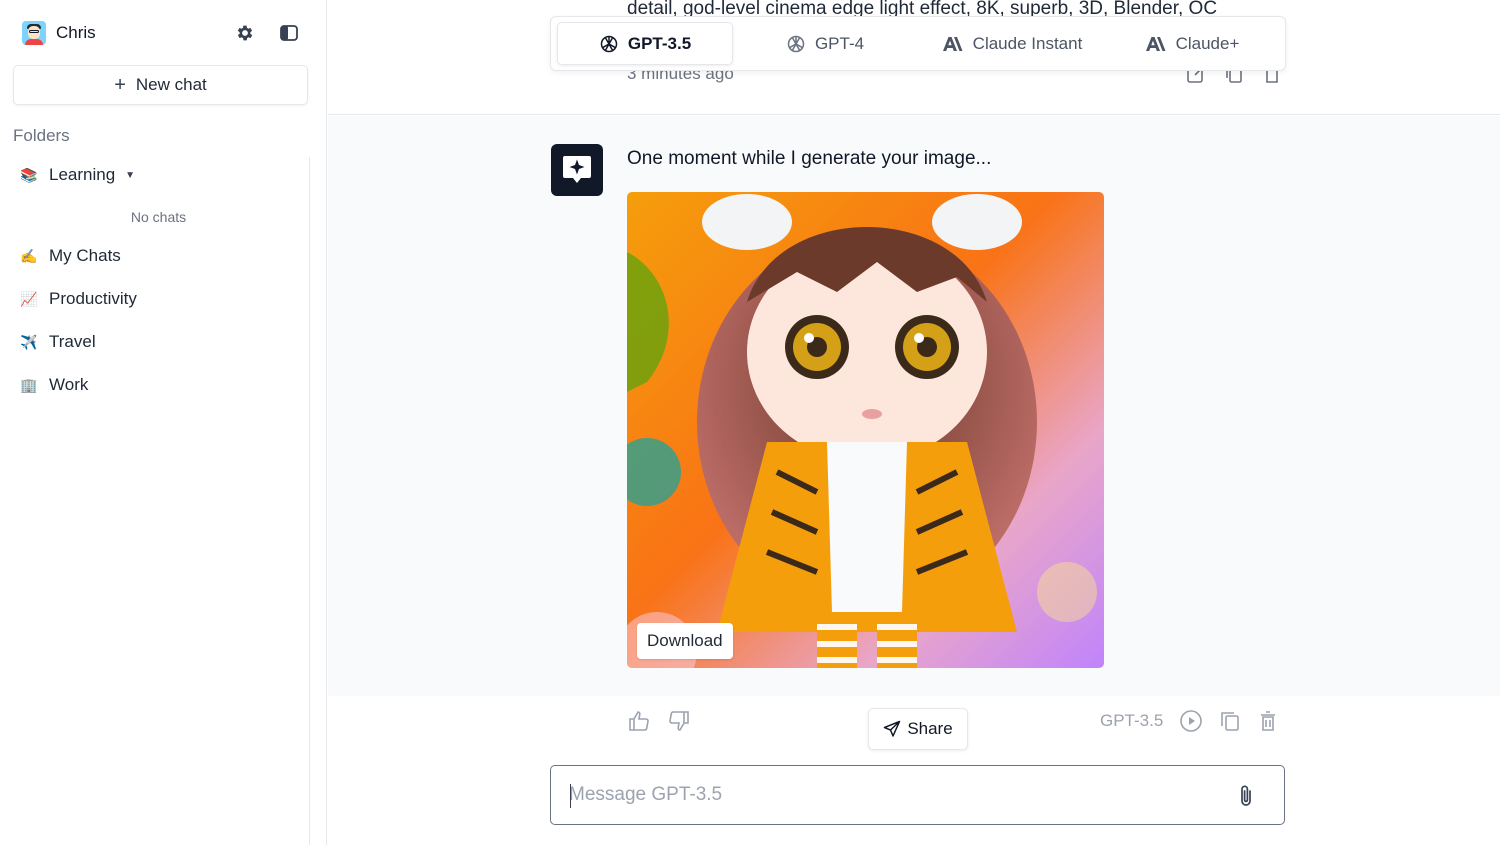 The width and height of the screenshot is (1500, 845). I want to click on assistant-avatar, so click(577, 170).